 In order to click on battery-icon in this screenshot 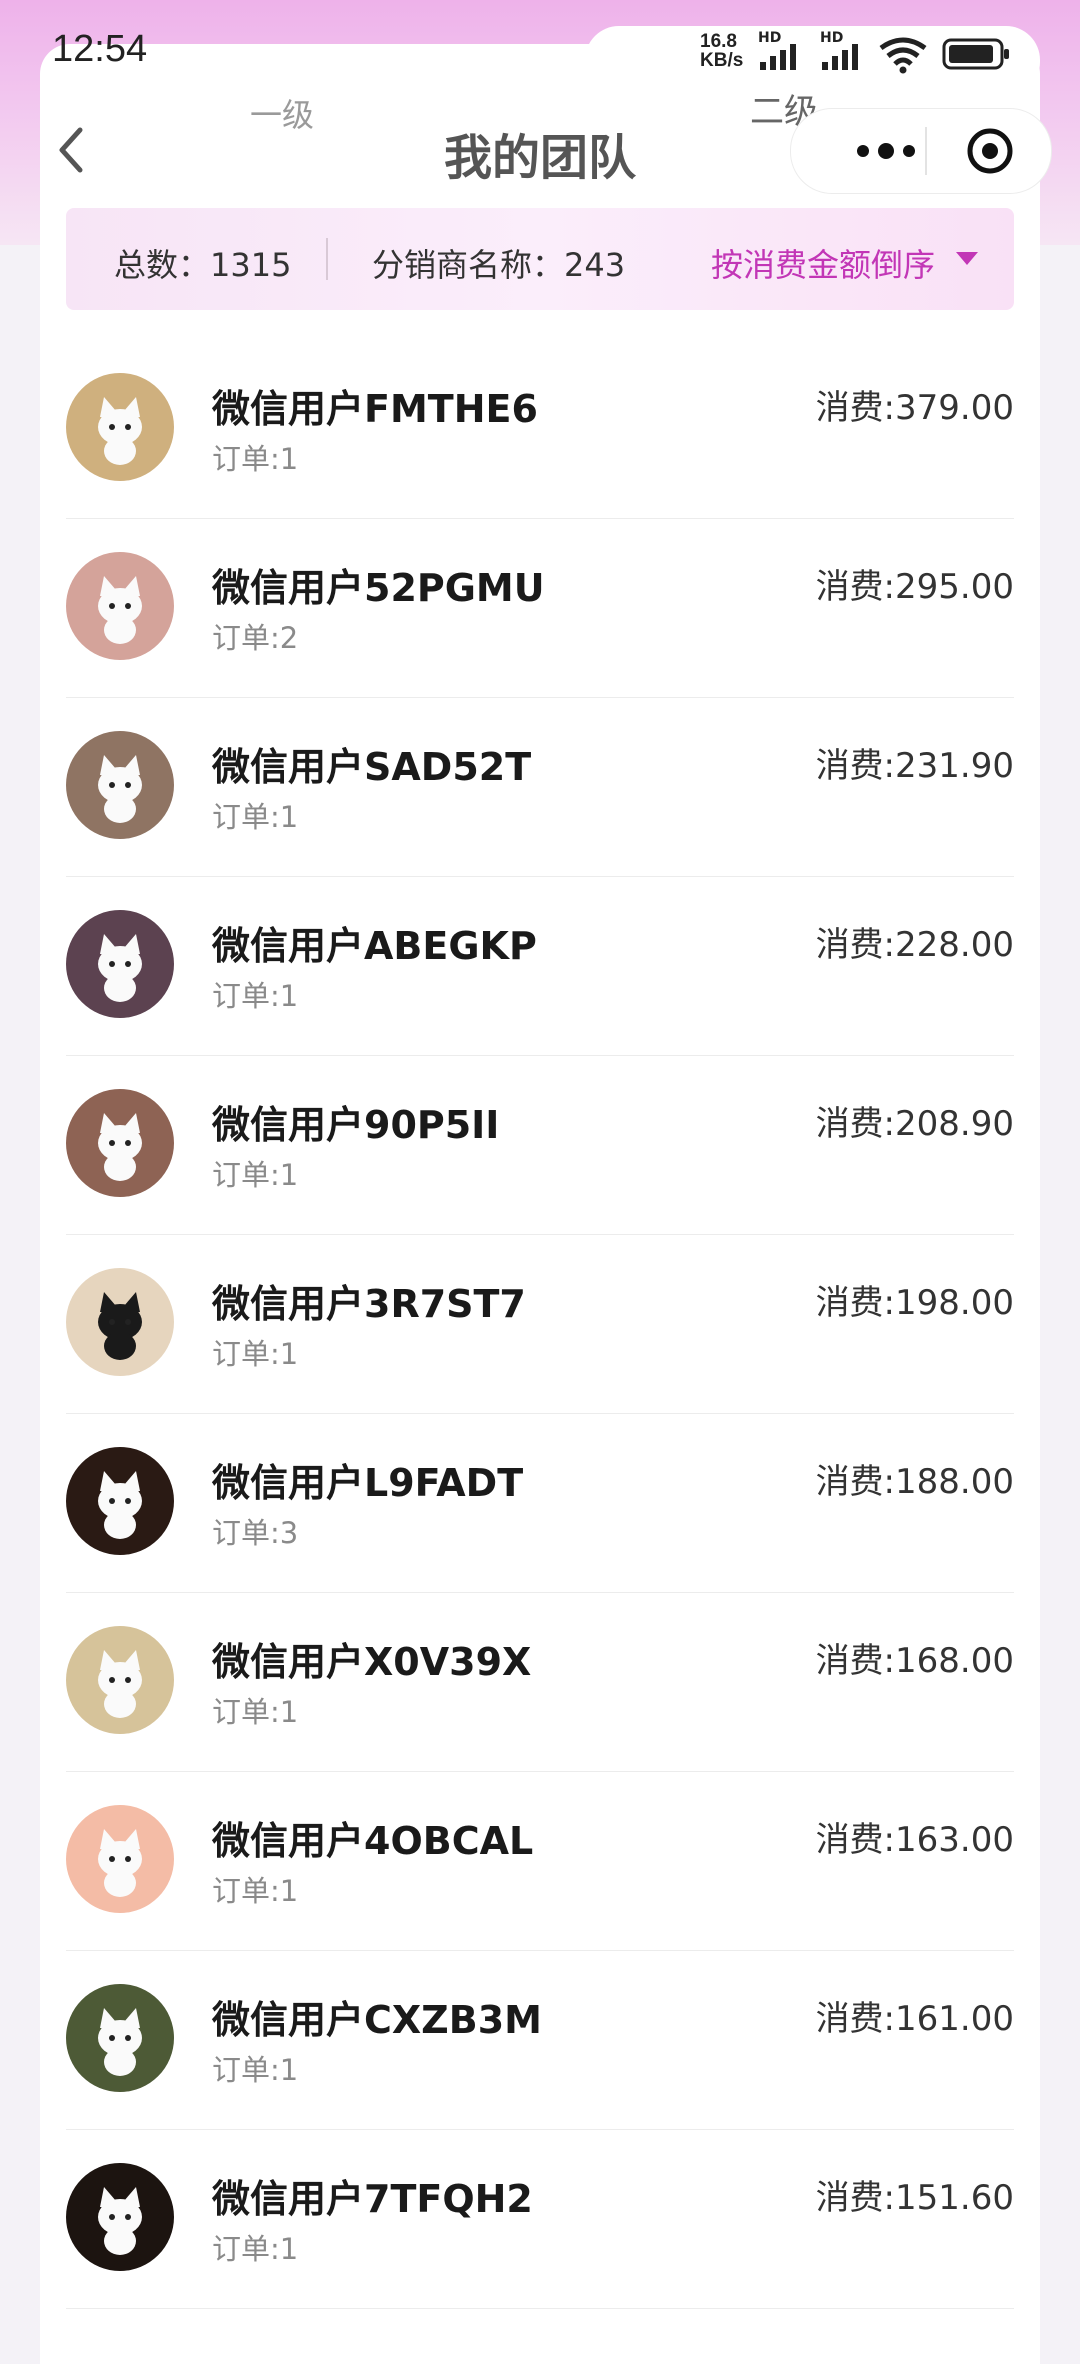, I will do `click(975, 54)`.